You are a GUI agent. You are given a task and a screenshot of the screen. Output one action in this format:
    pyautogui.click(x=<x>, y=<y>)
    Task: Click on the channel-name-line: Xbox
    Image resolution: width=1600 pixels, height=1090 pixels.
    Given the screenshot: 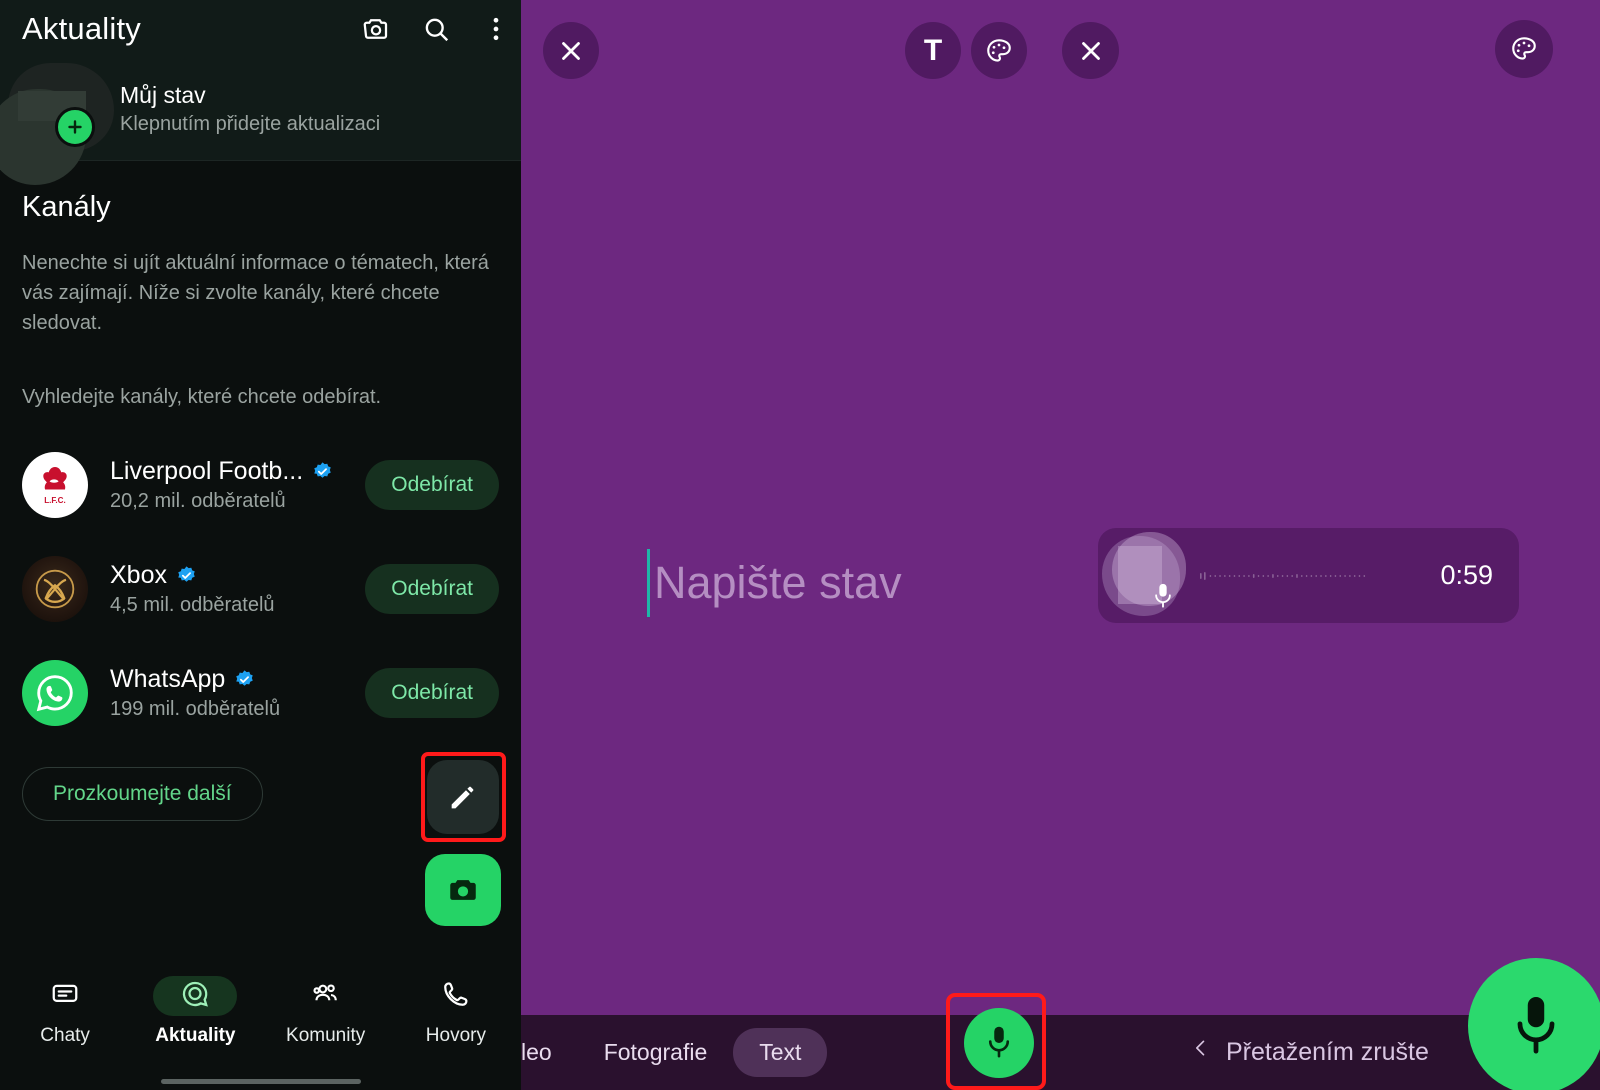 What is the action you would take?
    pyautogui.click(x=237, y=575)
    